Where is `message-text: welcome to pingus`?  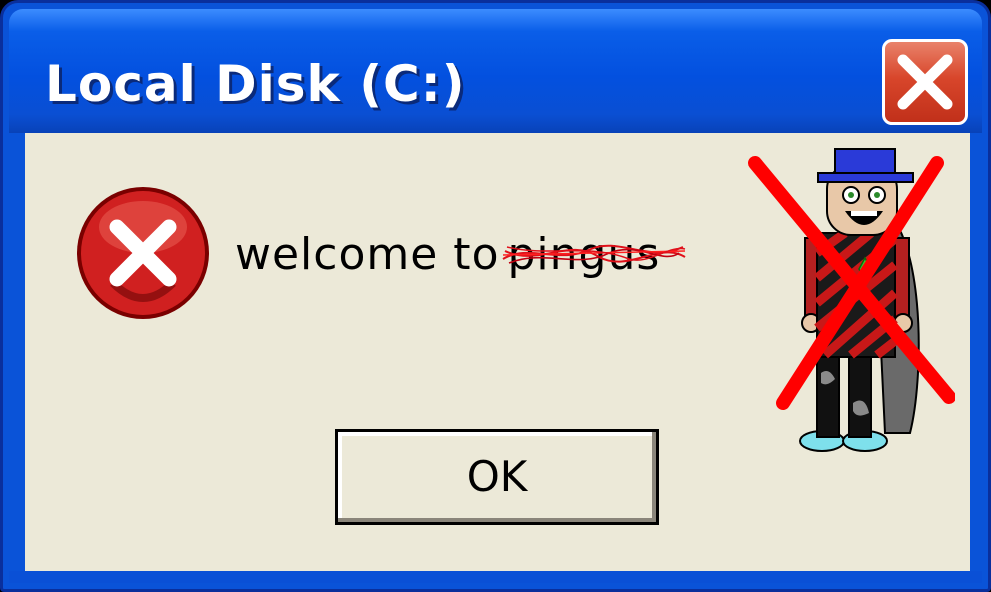 message-text: welcome to pingus is located at coordinates (461, 255).